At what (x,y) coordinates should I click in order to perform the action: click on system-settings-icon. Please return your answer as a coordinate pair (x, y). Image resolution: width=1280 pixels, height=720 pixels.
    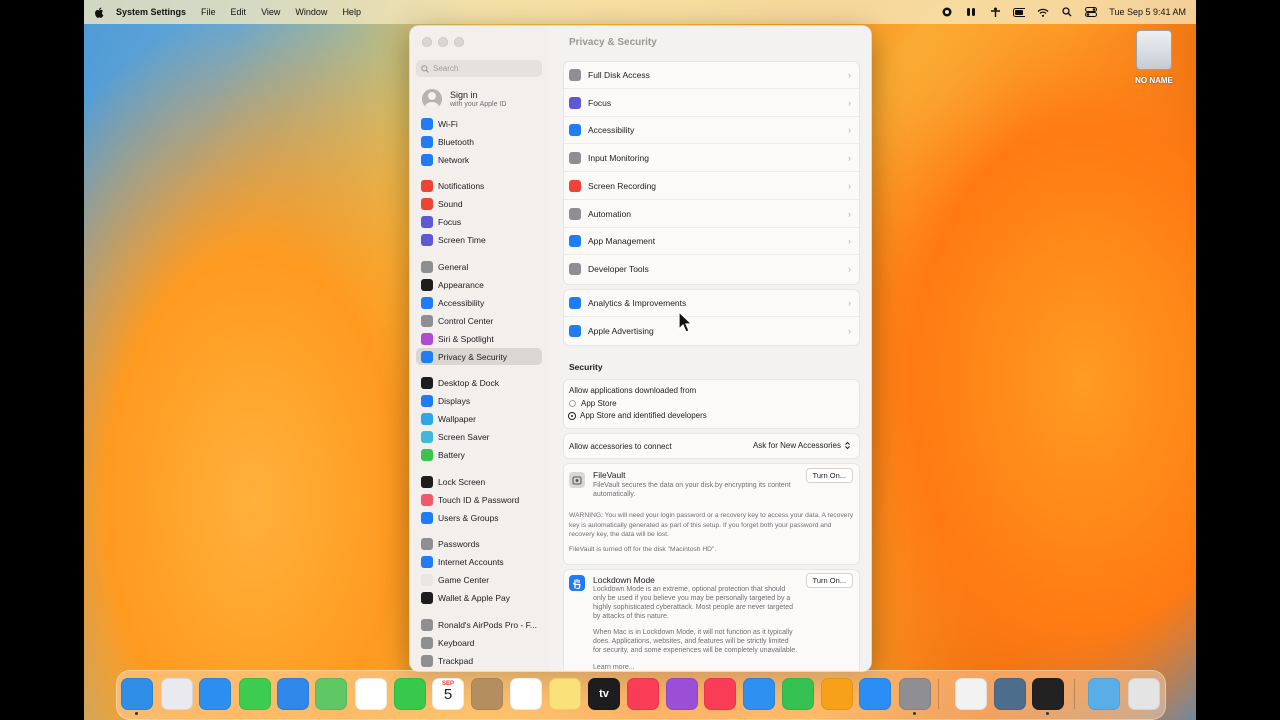
    Looking at the image, I should click on (915, 696).